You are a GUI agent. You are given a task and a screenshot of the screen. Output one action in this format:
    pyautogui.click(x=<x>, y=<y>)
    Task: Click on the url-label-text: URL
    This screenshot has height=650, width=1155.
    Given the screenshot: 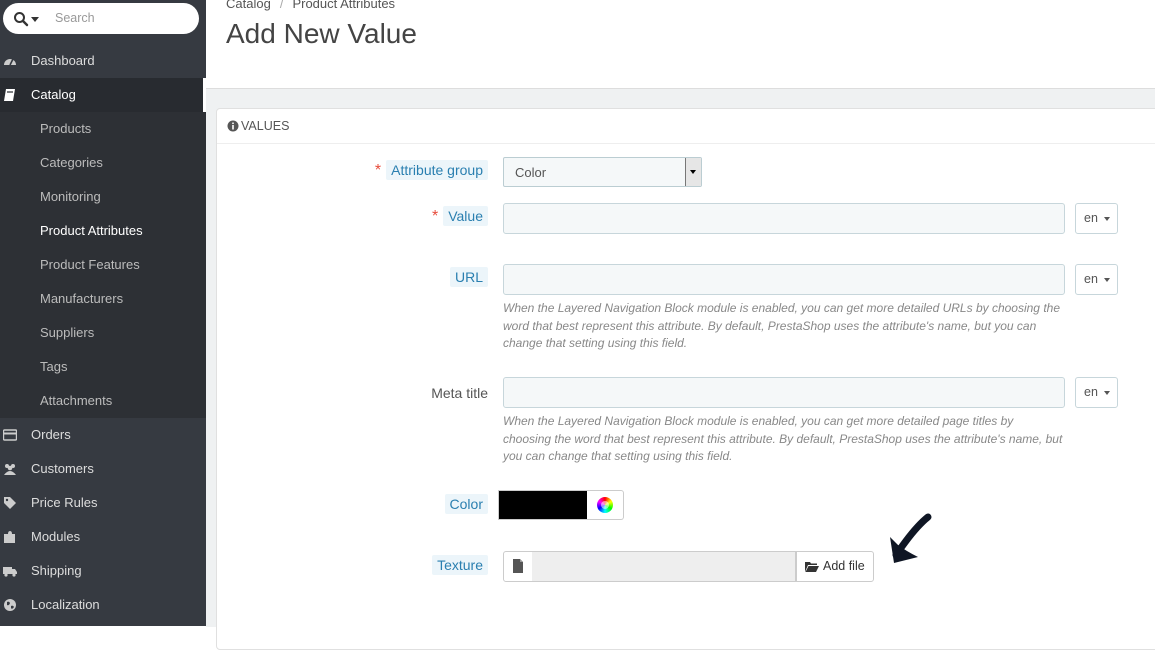 What is the action you would take?
    pyautogui.click(x=468, y=277)
    